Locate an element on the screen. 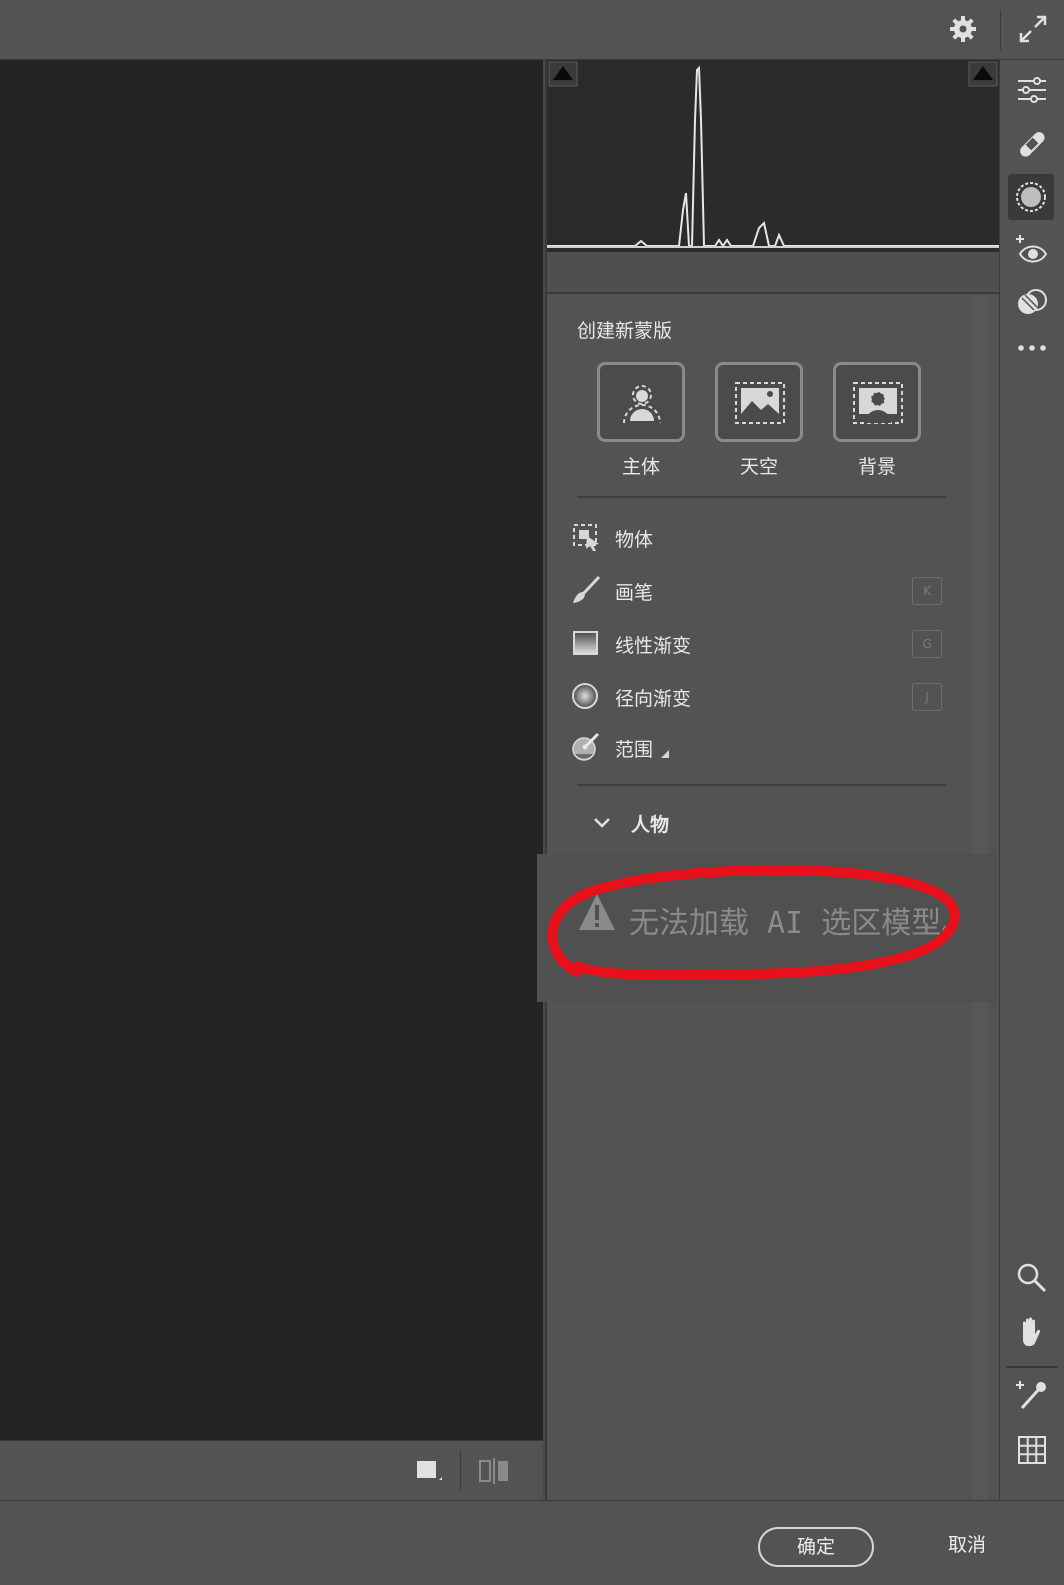 The width and height of the screenshot is (1064, 1585). hand-icon is located at coordinates (1032, 1332).